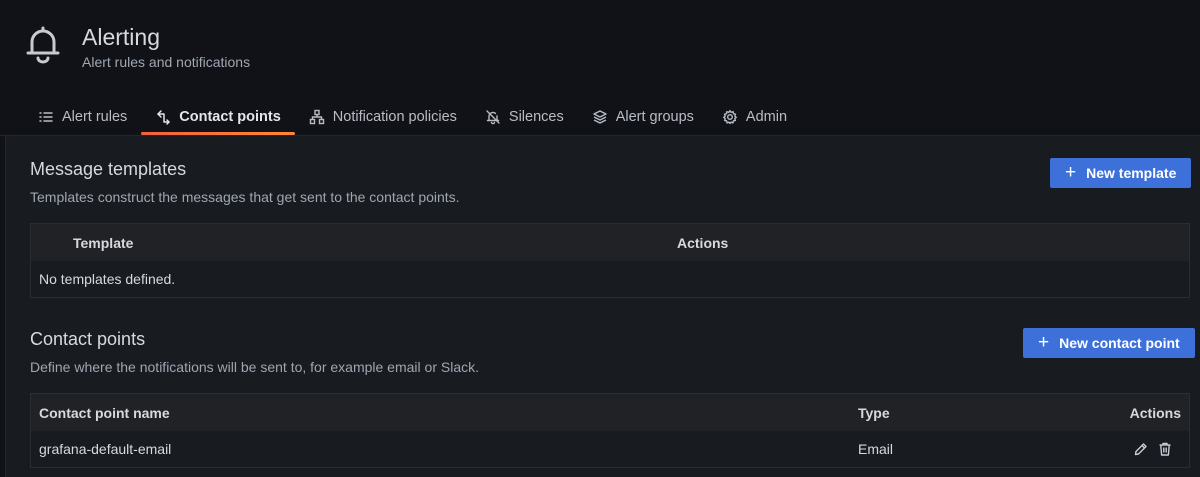 This screenshot has height=477, width=1200. I want to click on comment-alt-share-icon, so click(164, 117).